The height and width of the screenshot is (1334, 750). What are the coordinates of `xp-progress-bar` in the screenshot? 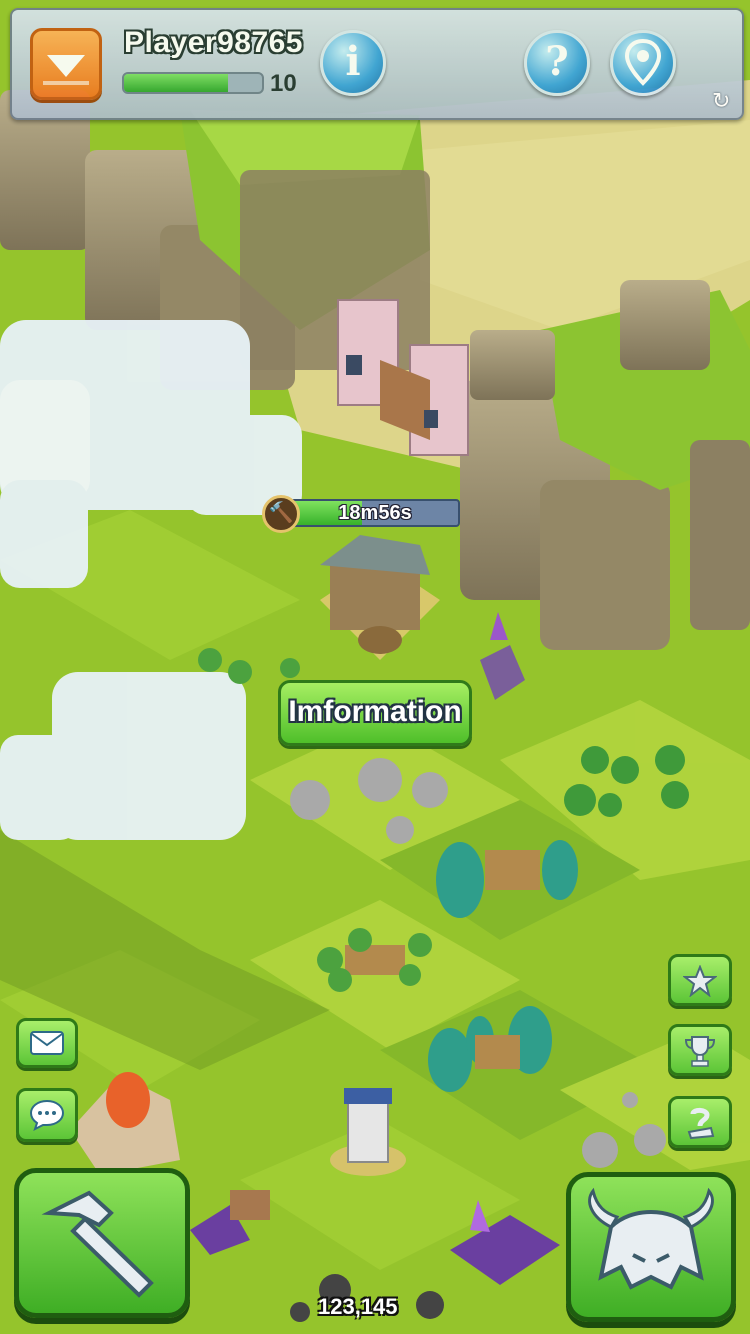 It's located at (193, 83).